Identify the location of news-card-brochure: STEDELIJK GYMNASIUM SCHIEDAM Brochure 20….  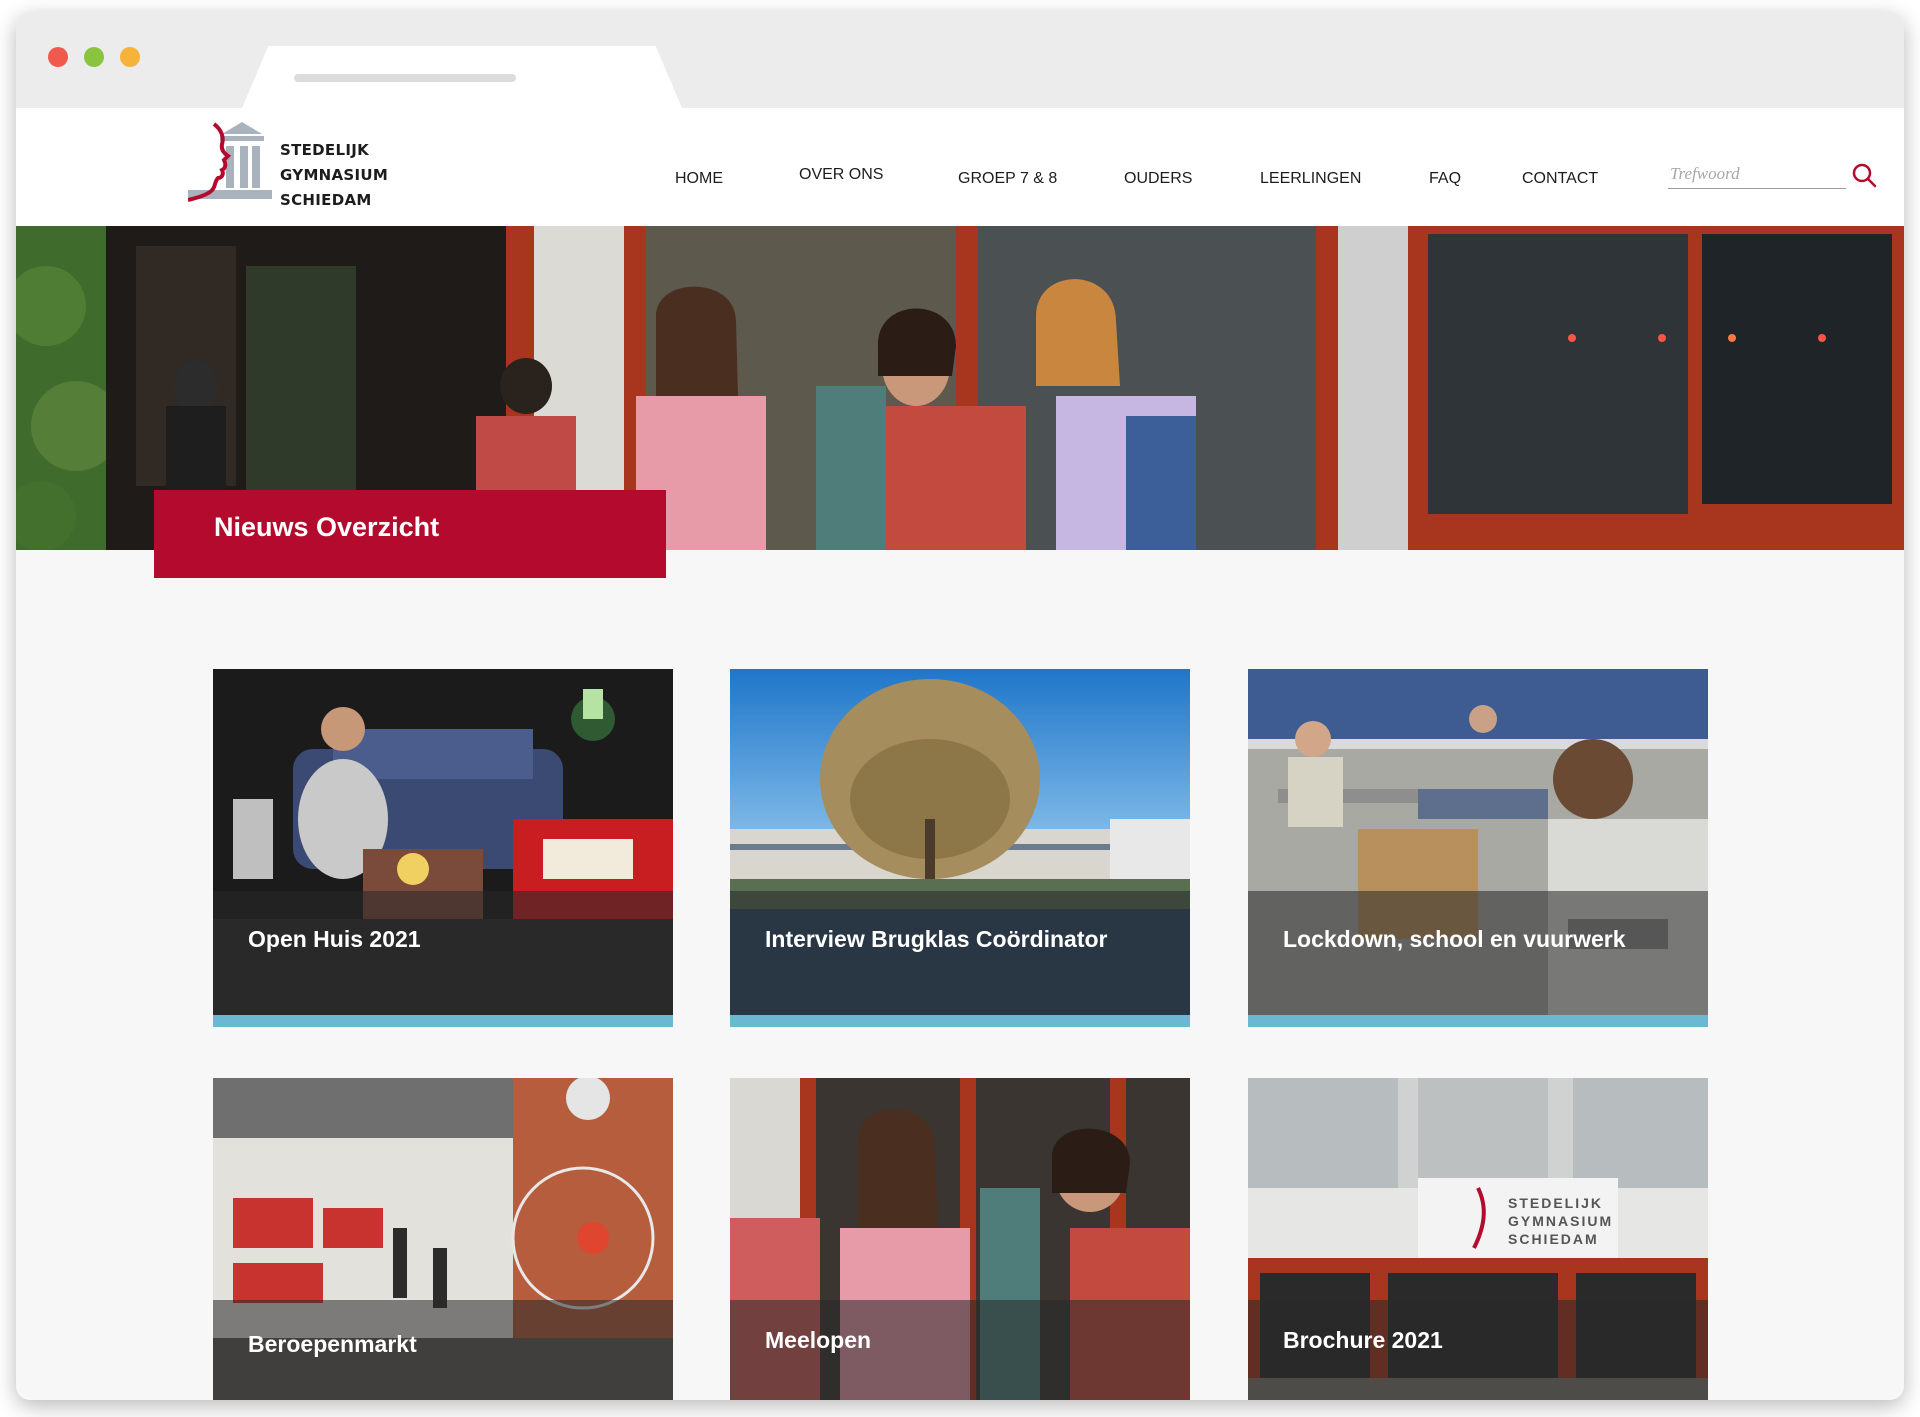
(1478, 1239).